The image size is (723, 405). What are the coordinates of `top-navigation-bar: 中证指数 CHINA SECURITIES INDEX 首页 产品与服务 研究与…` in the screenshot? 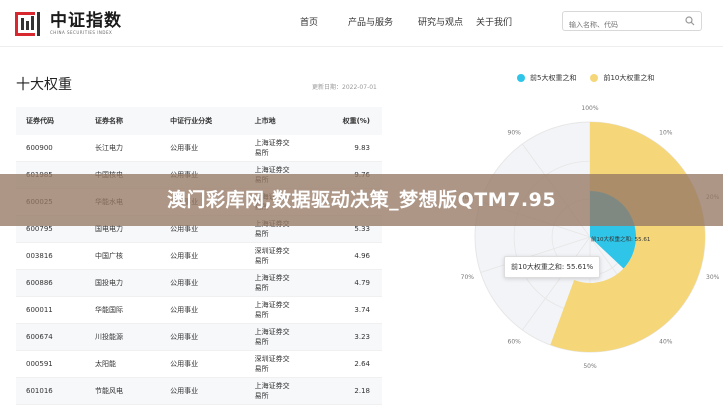 It's located at (361, 23).